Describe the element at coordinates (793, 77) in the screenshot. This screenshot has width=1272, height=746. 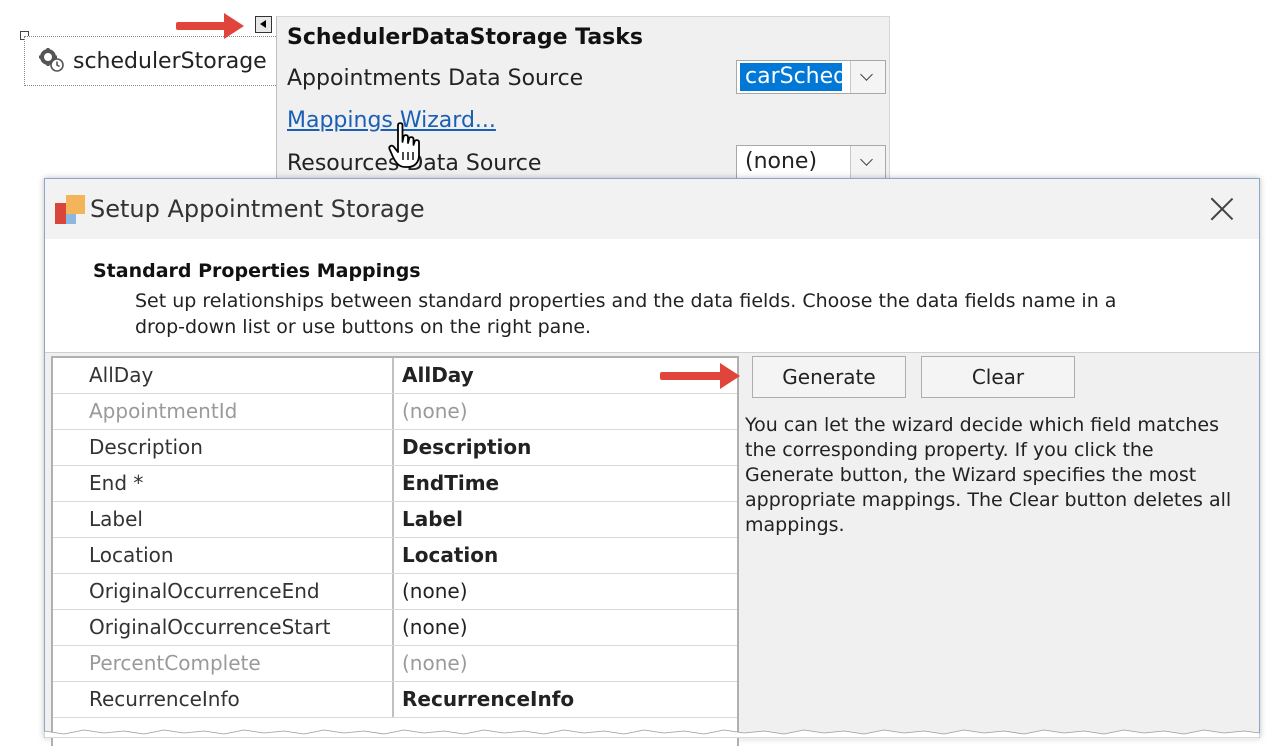
I see `appointments-data-source-value: carSched` at that location.